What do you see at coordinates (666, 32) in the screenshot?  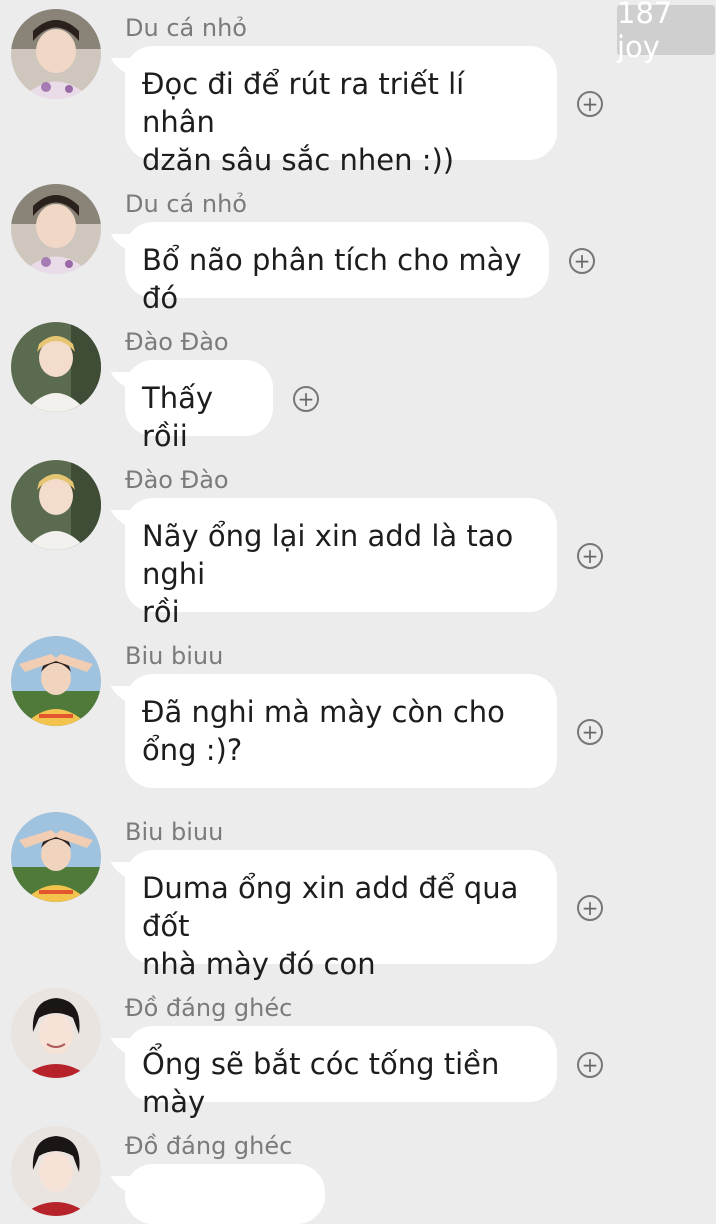 I see `watermark: 187 joy` at bounding box center [666, 32].